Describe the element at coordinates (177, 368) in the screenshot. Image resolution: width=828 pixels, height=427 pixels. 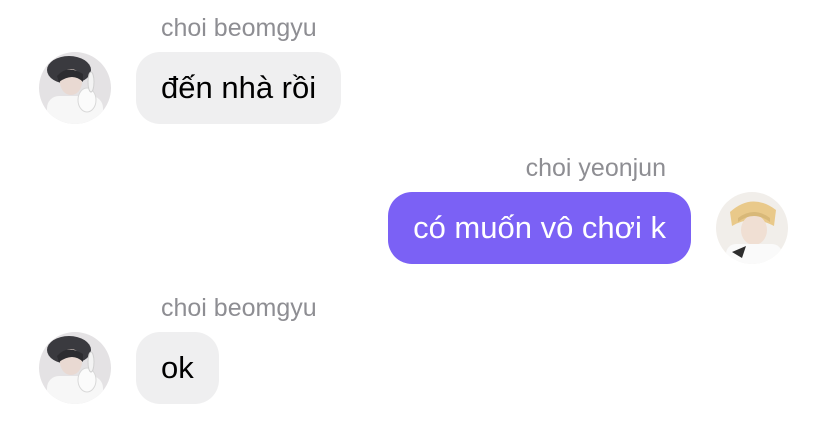
I see `message-bubble: ok` at that location.